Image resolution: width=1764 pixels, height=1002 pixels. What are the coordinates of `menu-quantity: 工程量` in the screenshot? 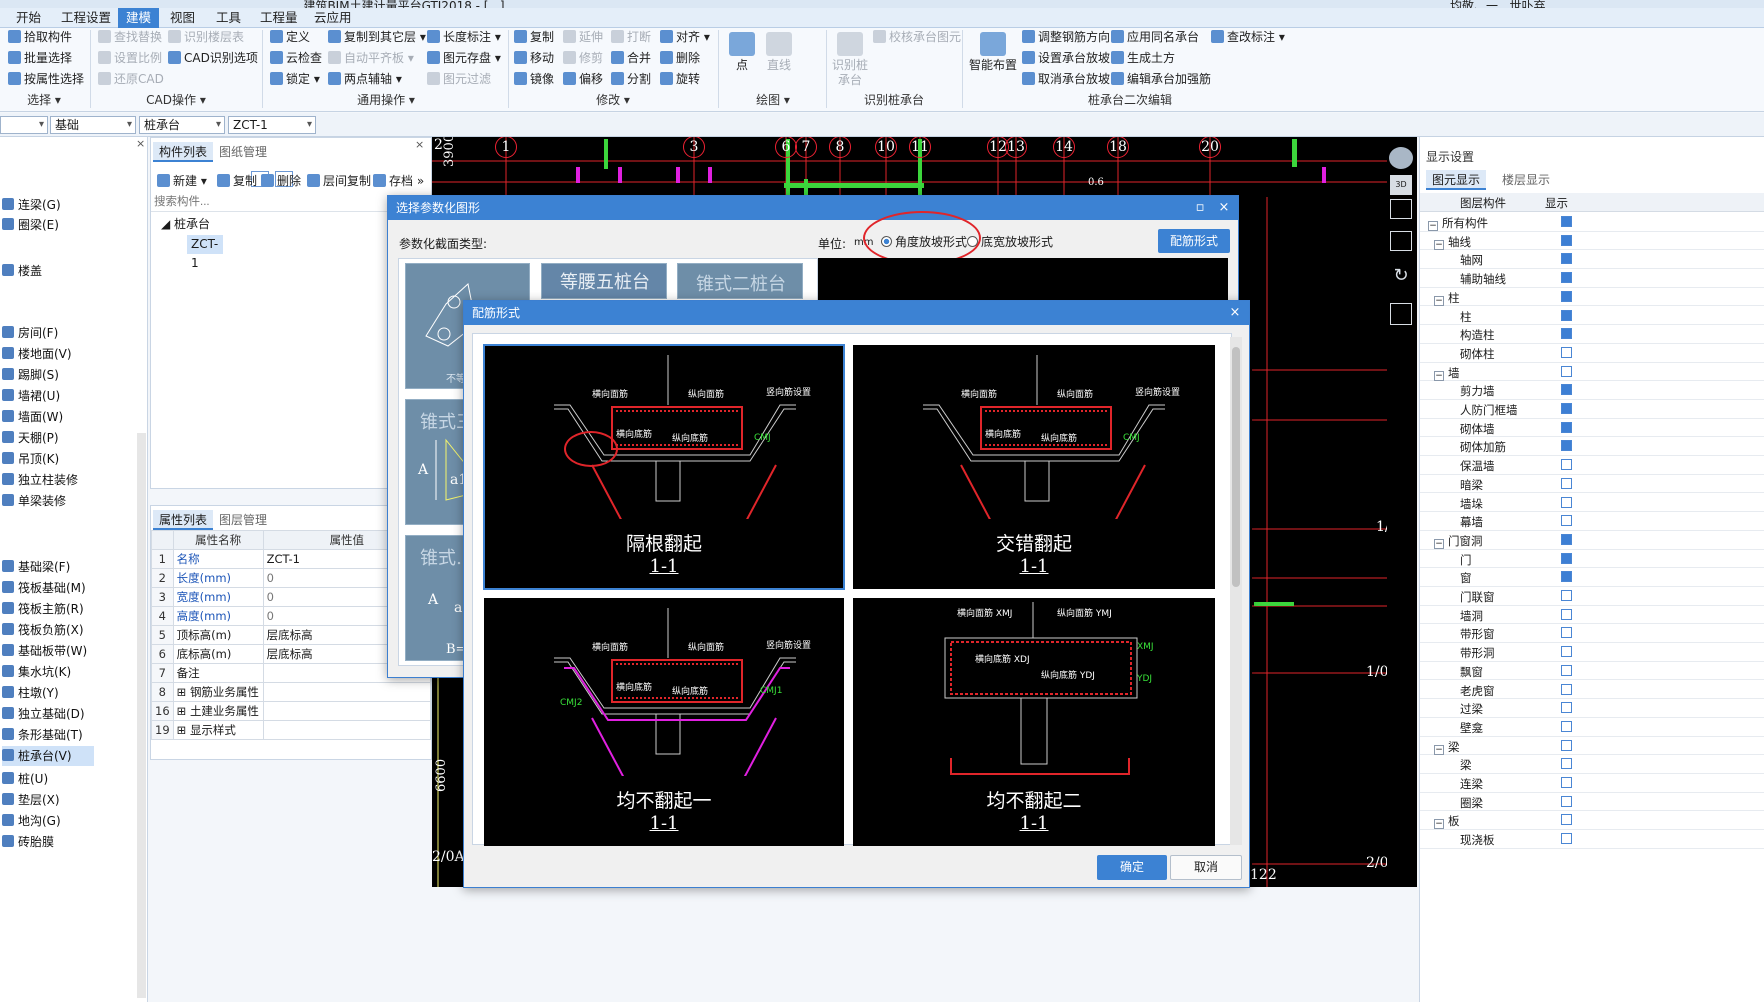 It's located at (279, 18).